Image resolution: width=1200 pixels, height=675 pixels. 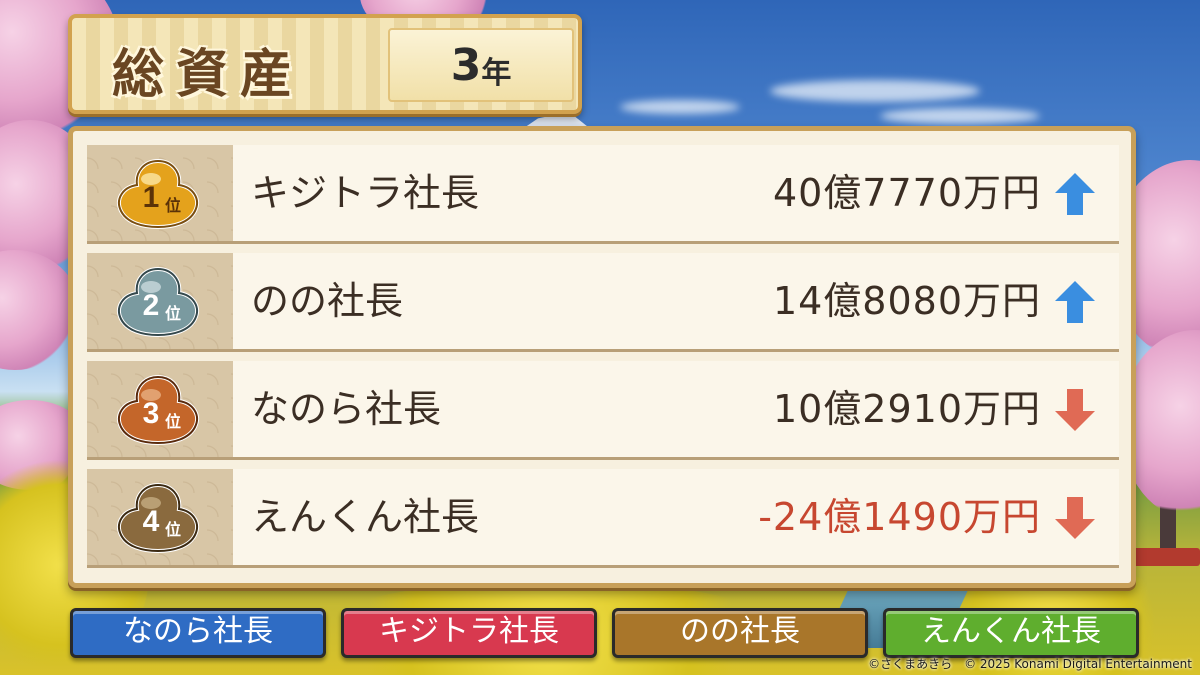 What do you see at coordinates (899, 517) in the screenshot?
I see `total-assets-amount: -24億1490万円` at bounding box center [899, 517].